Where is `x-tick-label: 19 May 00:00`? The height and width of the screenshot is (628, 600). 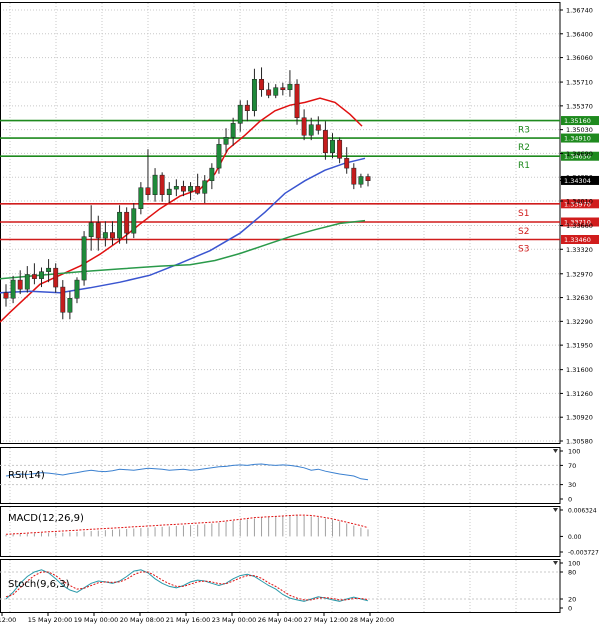
x-tick-label: 19 May 00:00 is located at coordinates (96, 620).